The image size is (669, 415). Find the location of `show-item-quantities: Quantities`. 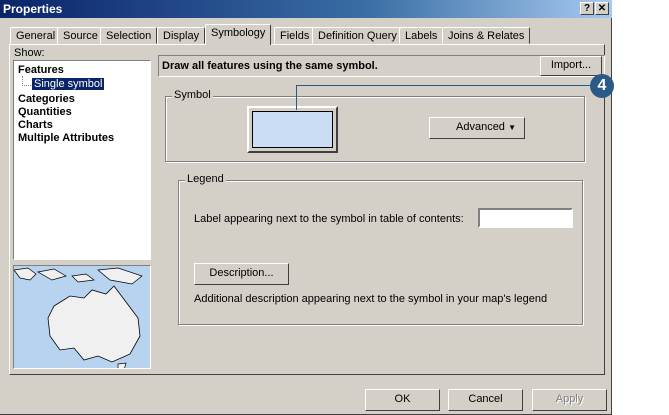

show-item-quantities: Quantities is located at coordinates (45, 112).